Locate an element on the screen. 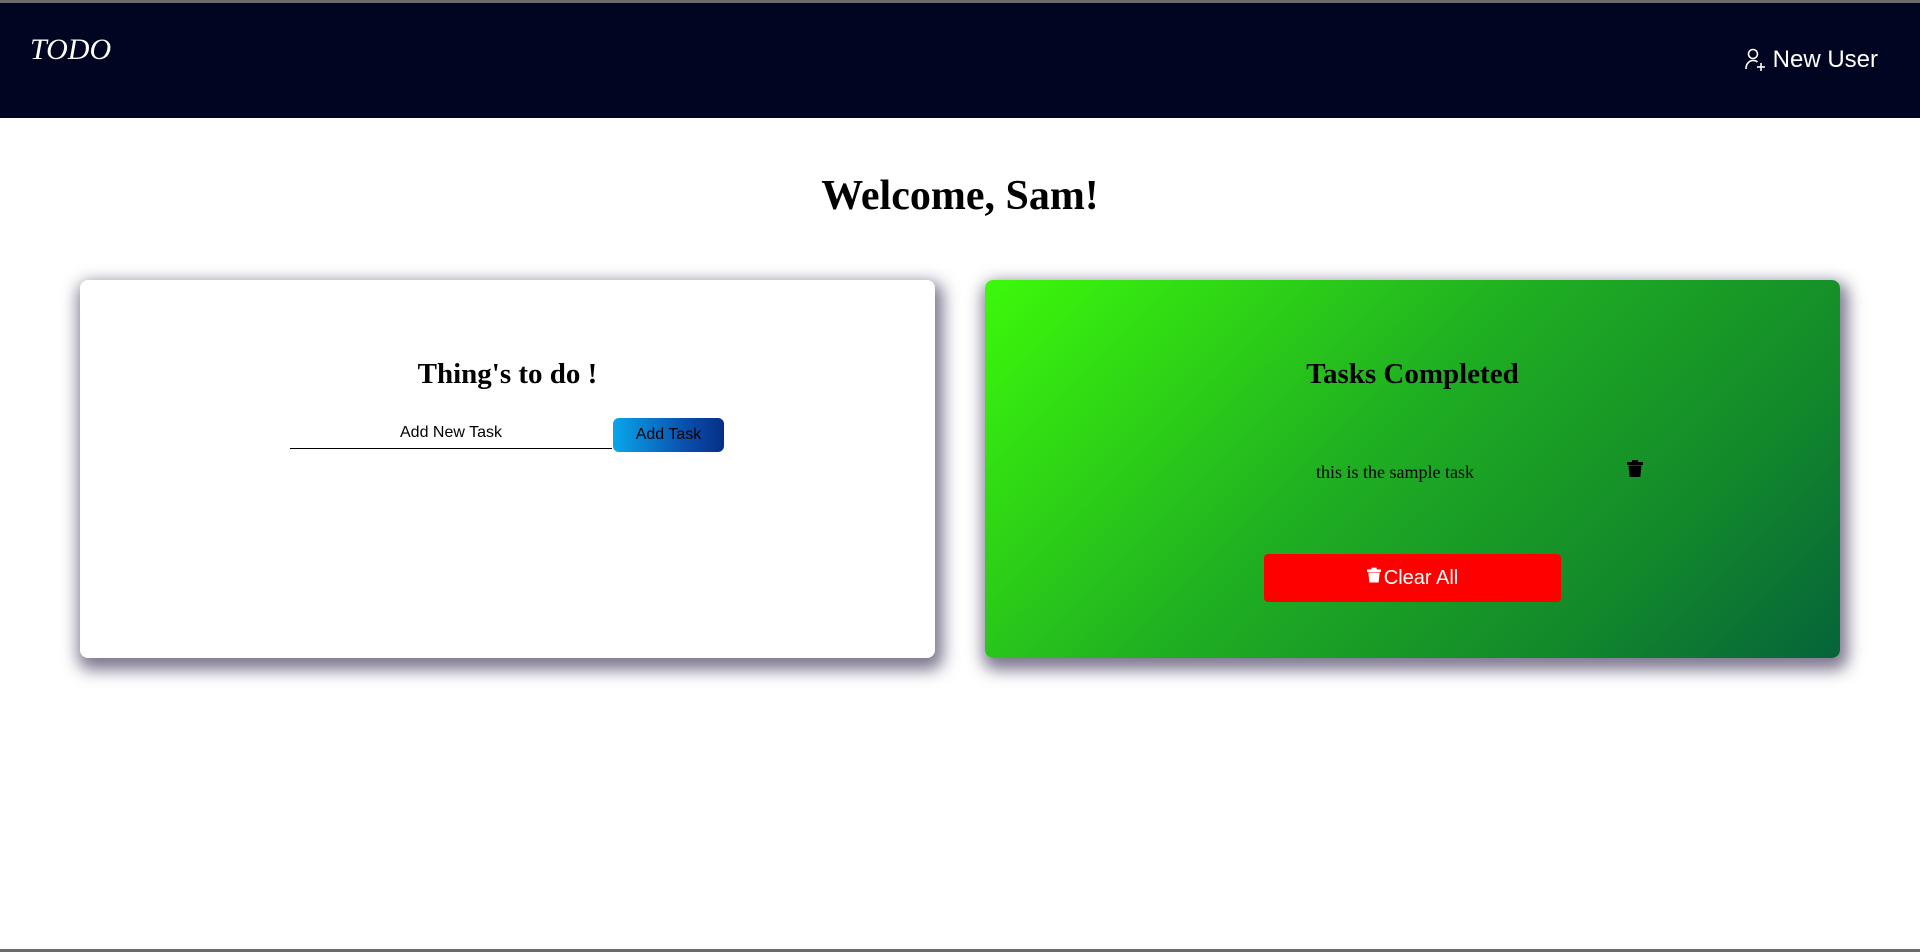  brand-logo: TODO is located at coordinates (70, 50).